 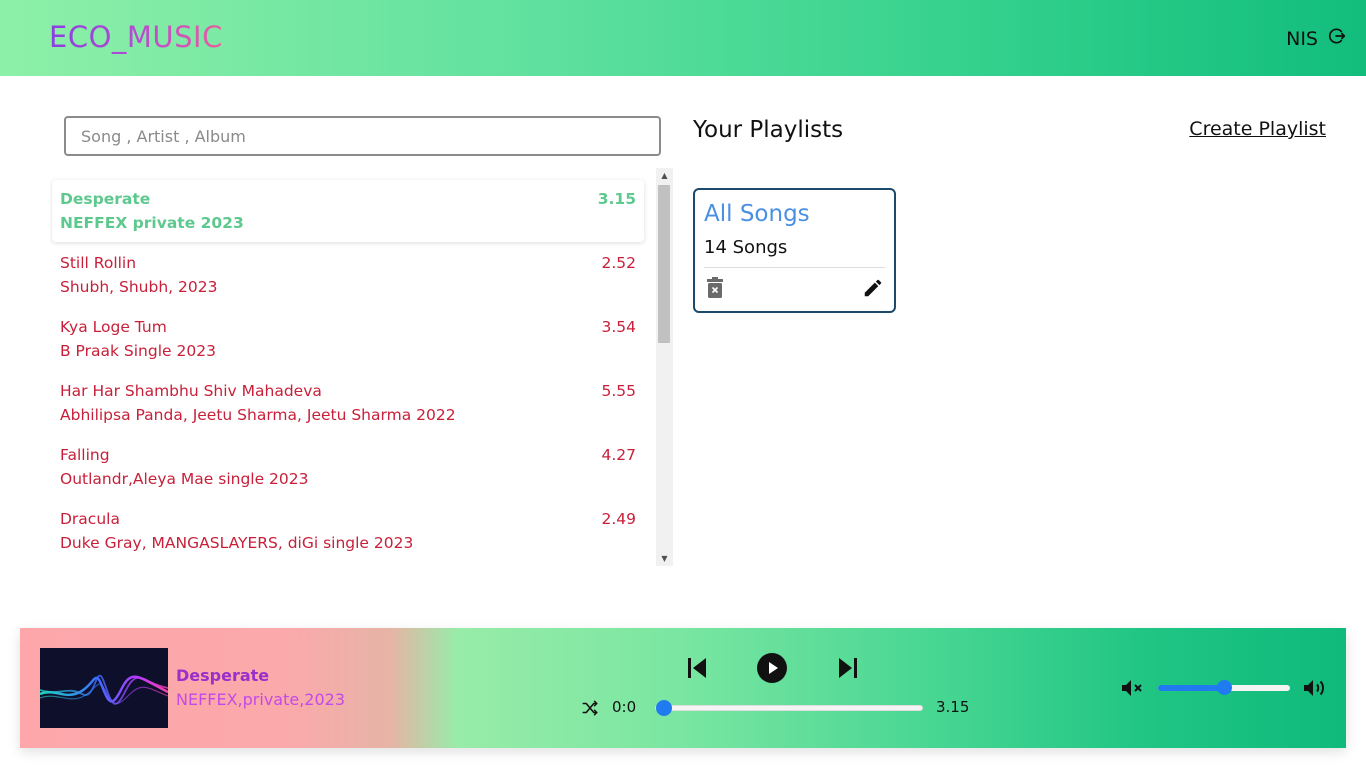 I want to click on song-artist-album: B Praak Single 2023, so click(x=138, y=351).